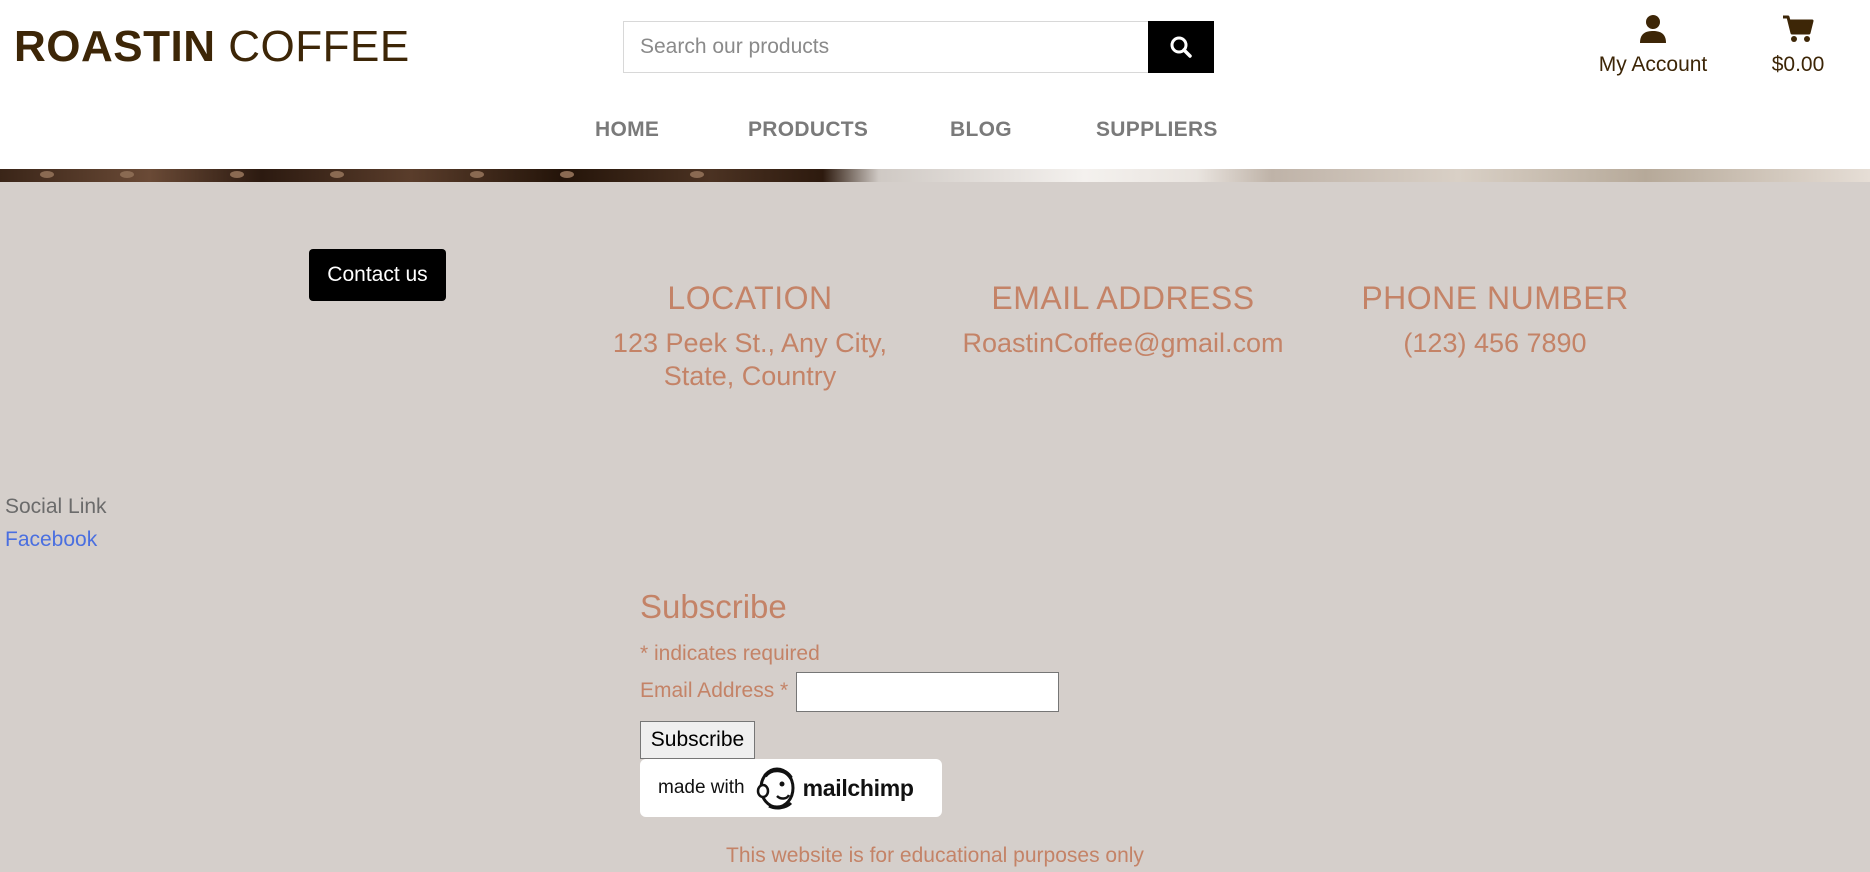 The image size is (1870, 872). Describe the element at coordinates (713, 606) in the screenshot. I see `subscribe-title: Subscribe` at that location.